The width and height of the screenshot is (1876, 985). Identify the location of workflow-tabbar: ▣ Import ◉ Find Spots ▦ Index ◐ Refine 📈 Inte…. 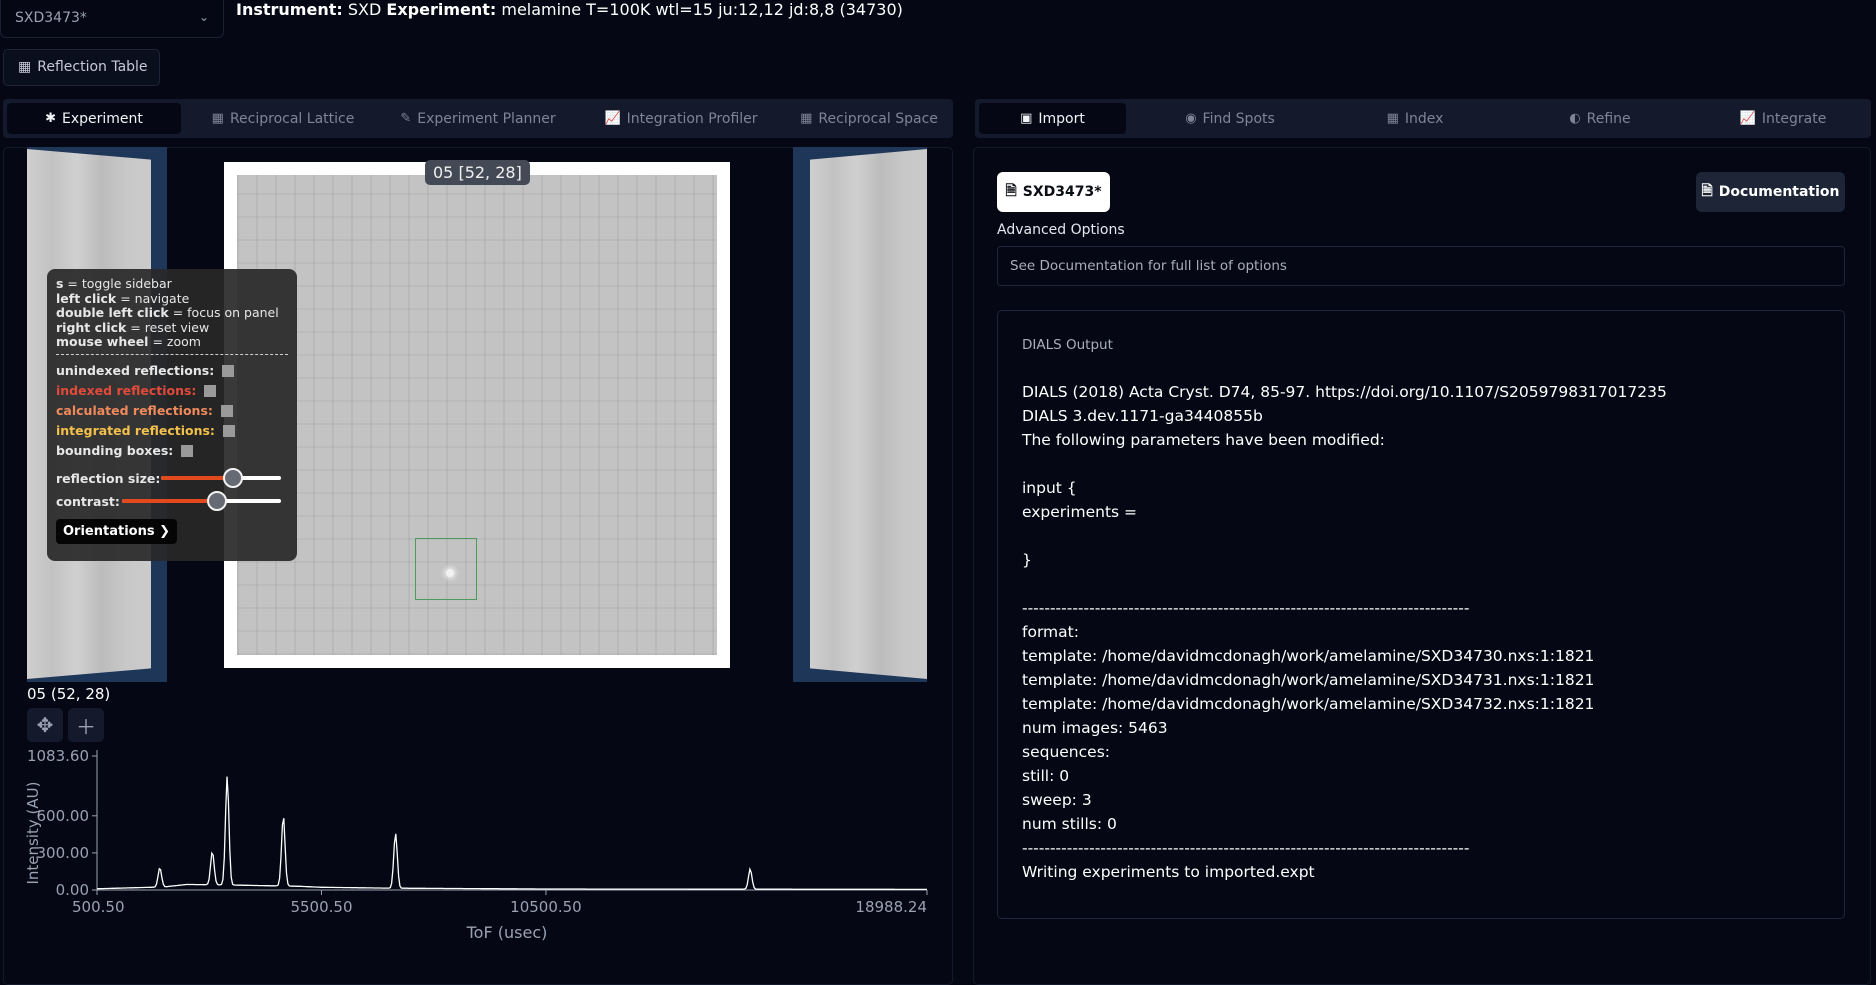
(1423, 118).